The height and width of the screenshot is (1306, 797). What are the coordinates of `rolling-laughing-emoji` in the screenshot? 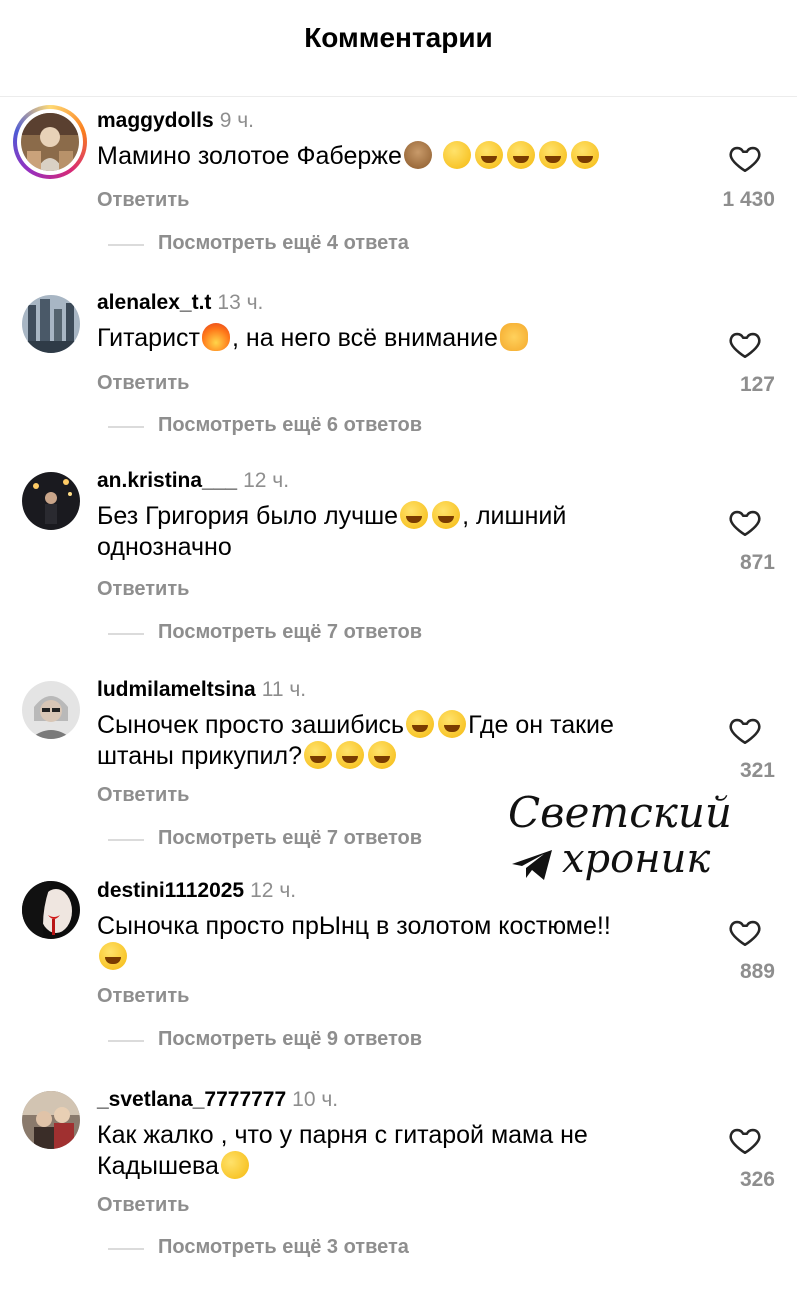 It's located at (234, 1165).